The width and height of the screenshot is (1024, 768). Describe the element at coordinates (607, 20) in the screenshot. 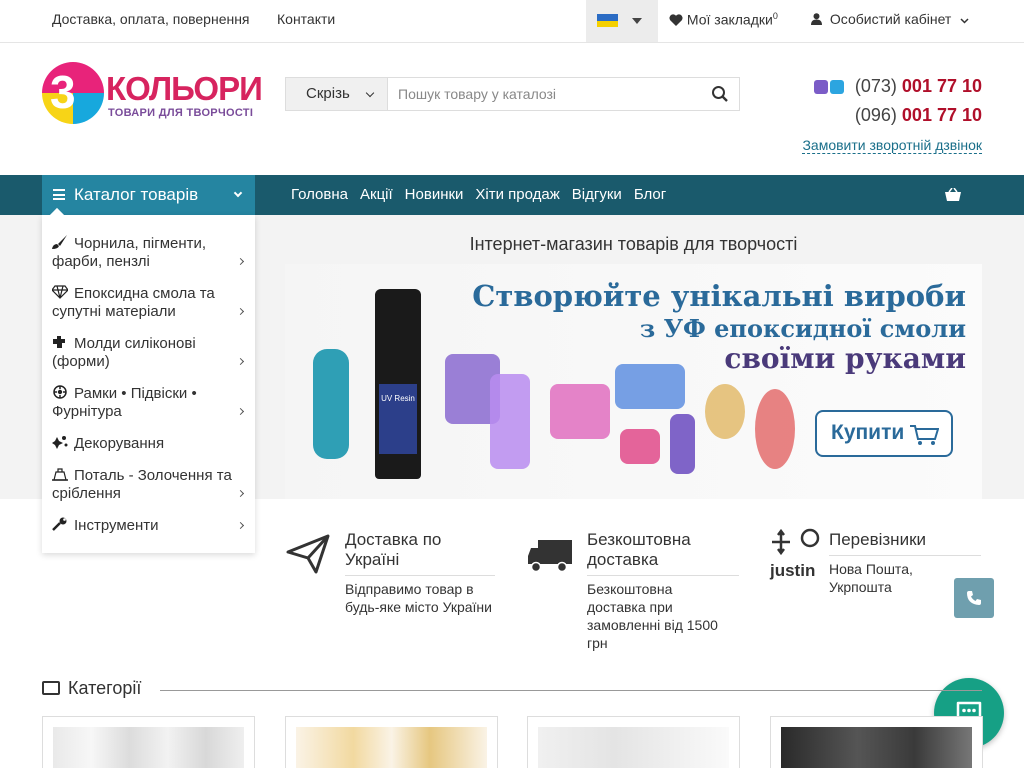

I see `ukraine-flag-icon` at that location.